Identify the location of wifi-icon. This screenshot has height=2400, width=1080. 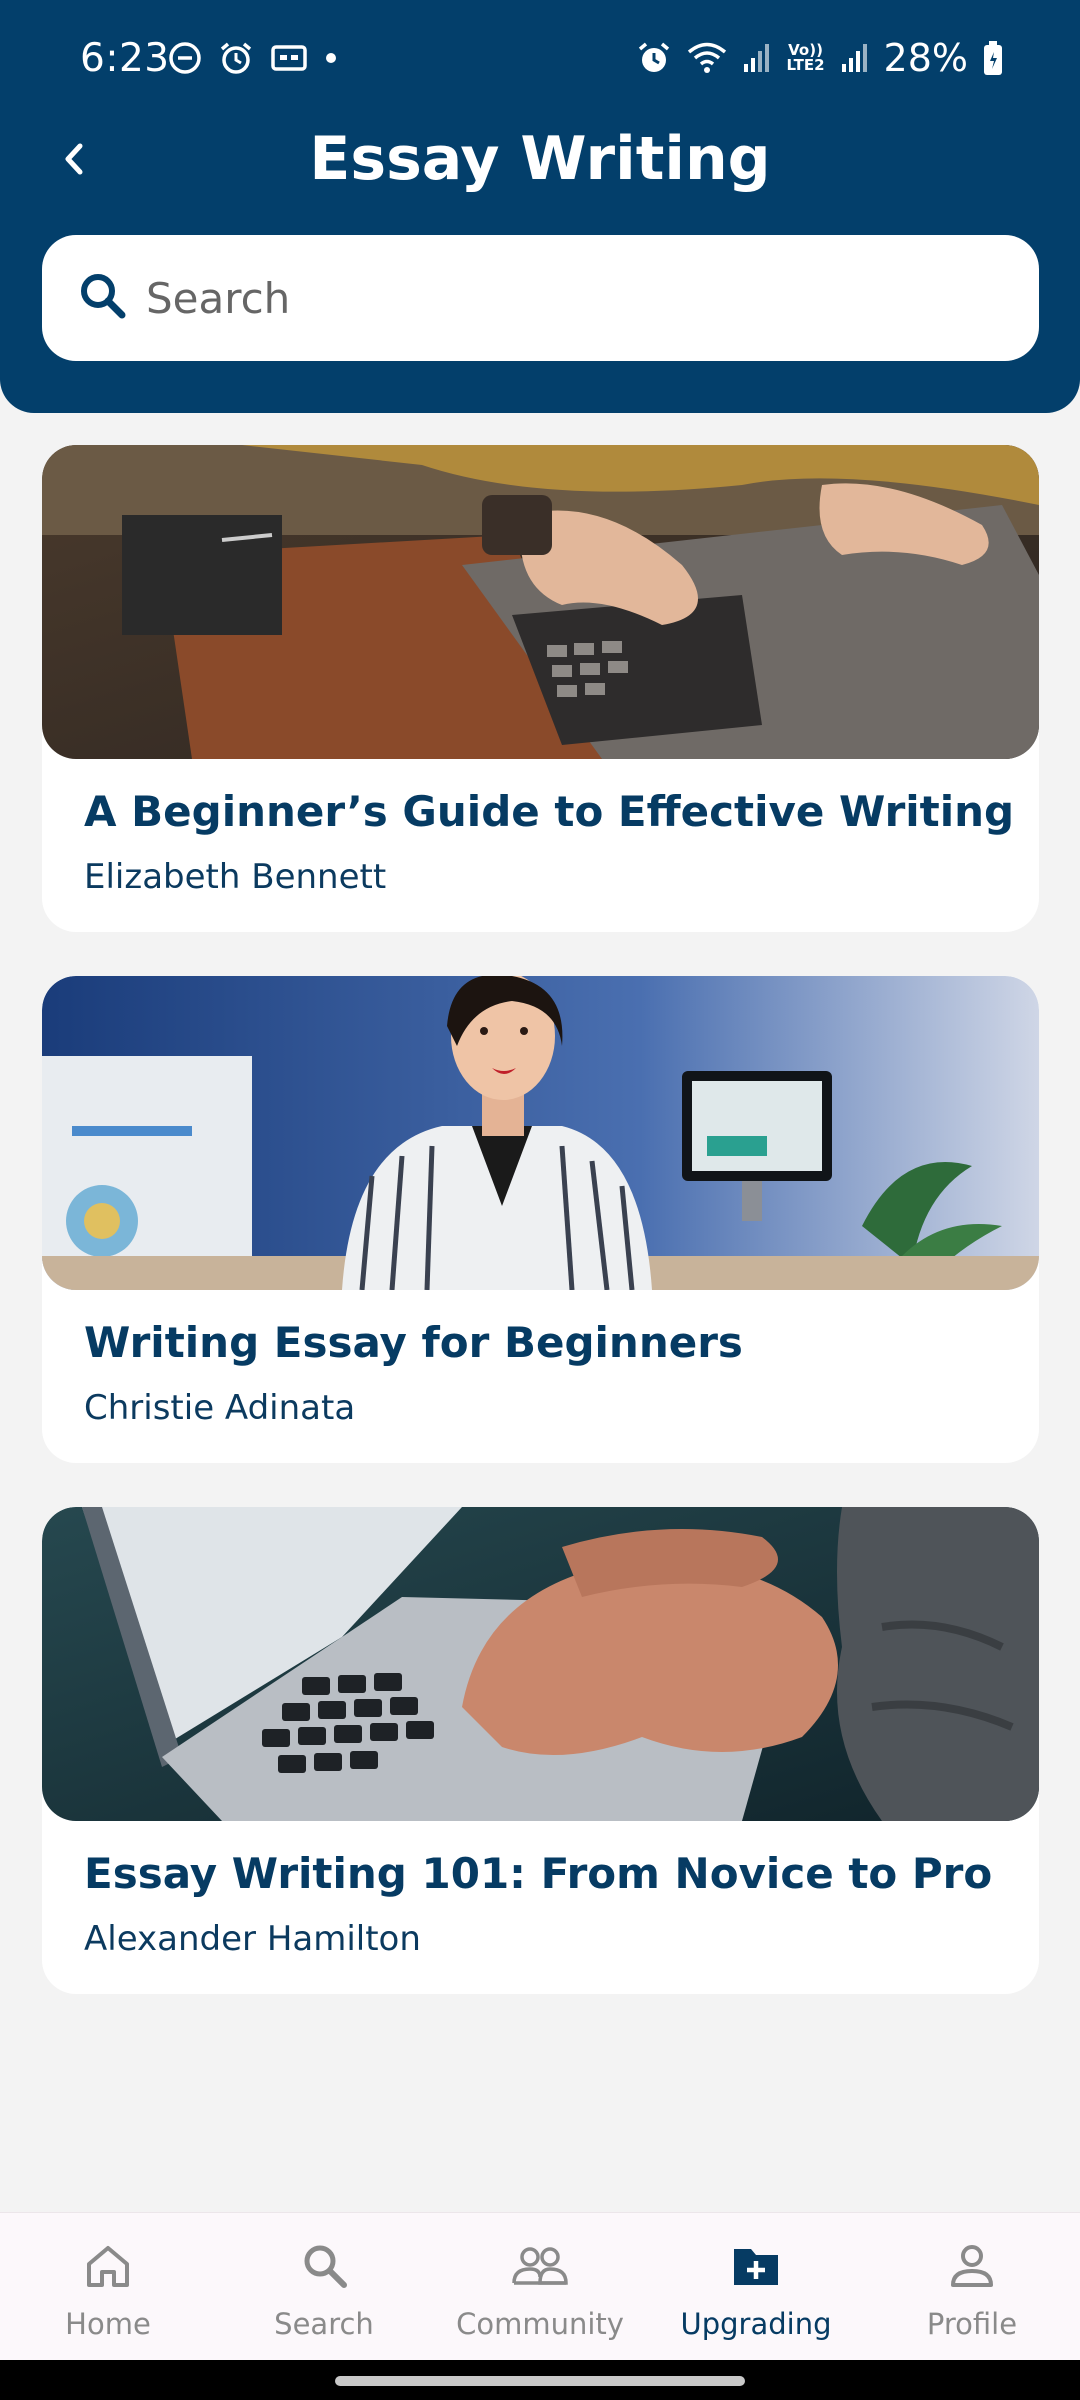
(707, 58).